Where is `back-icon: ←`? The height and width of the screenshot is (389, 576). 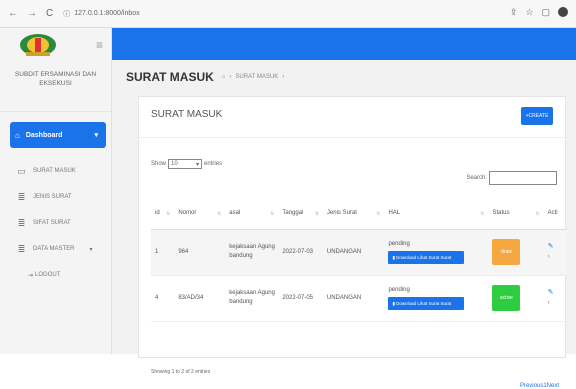
back-icon: ← is located at coordinates (13, 13).